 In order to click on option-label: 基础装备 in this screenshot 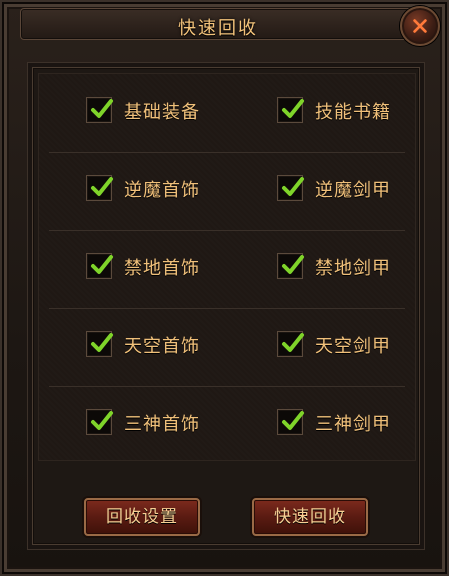, I will do `click(162, 112)`.